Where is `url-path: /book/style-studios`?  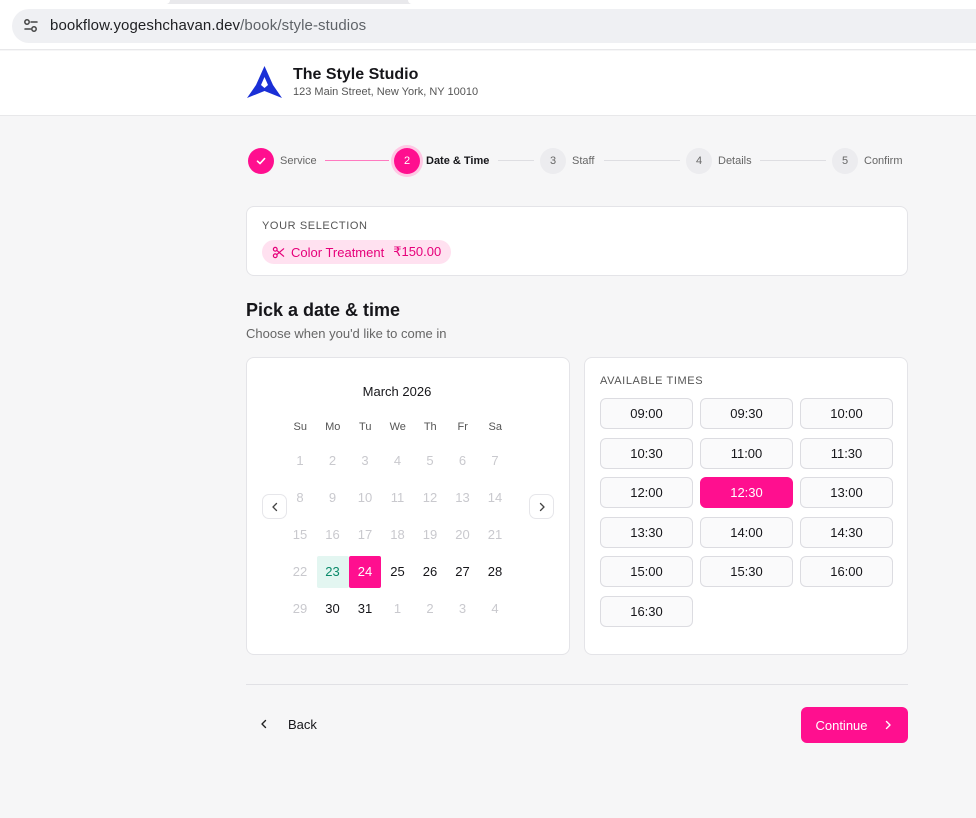 url-path: /book/style-studios is located at coordinates (303, 25).